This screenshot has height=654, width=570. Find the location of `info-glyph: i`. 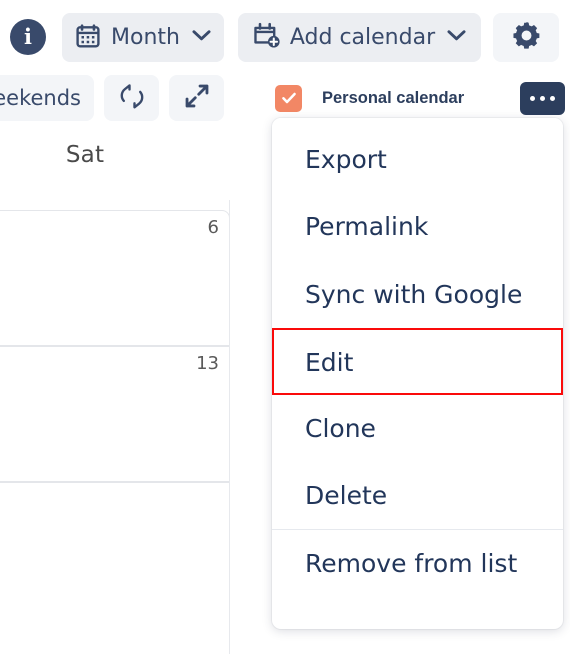

info-glyph: i is located at coordinates (28, 36).